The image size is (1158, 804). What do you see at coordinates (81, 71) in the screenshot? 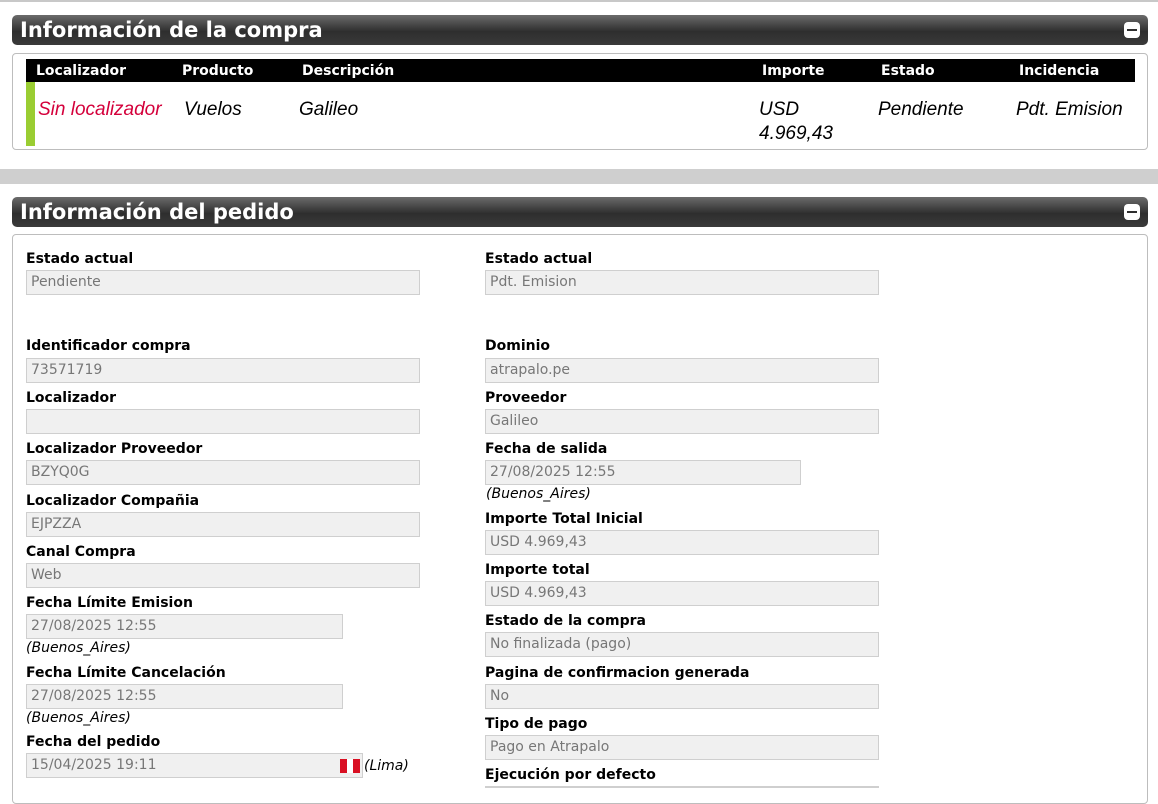
I see `col-localizador: Localizador` at bounding box center [81, 71].